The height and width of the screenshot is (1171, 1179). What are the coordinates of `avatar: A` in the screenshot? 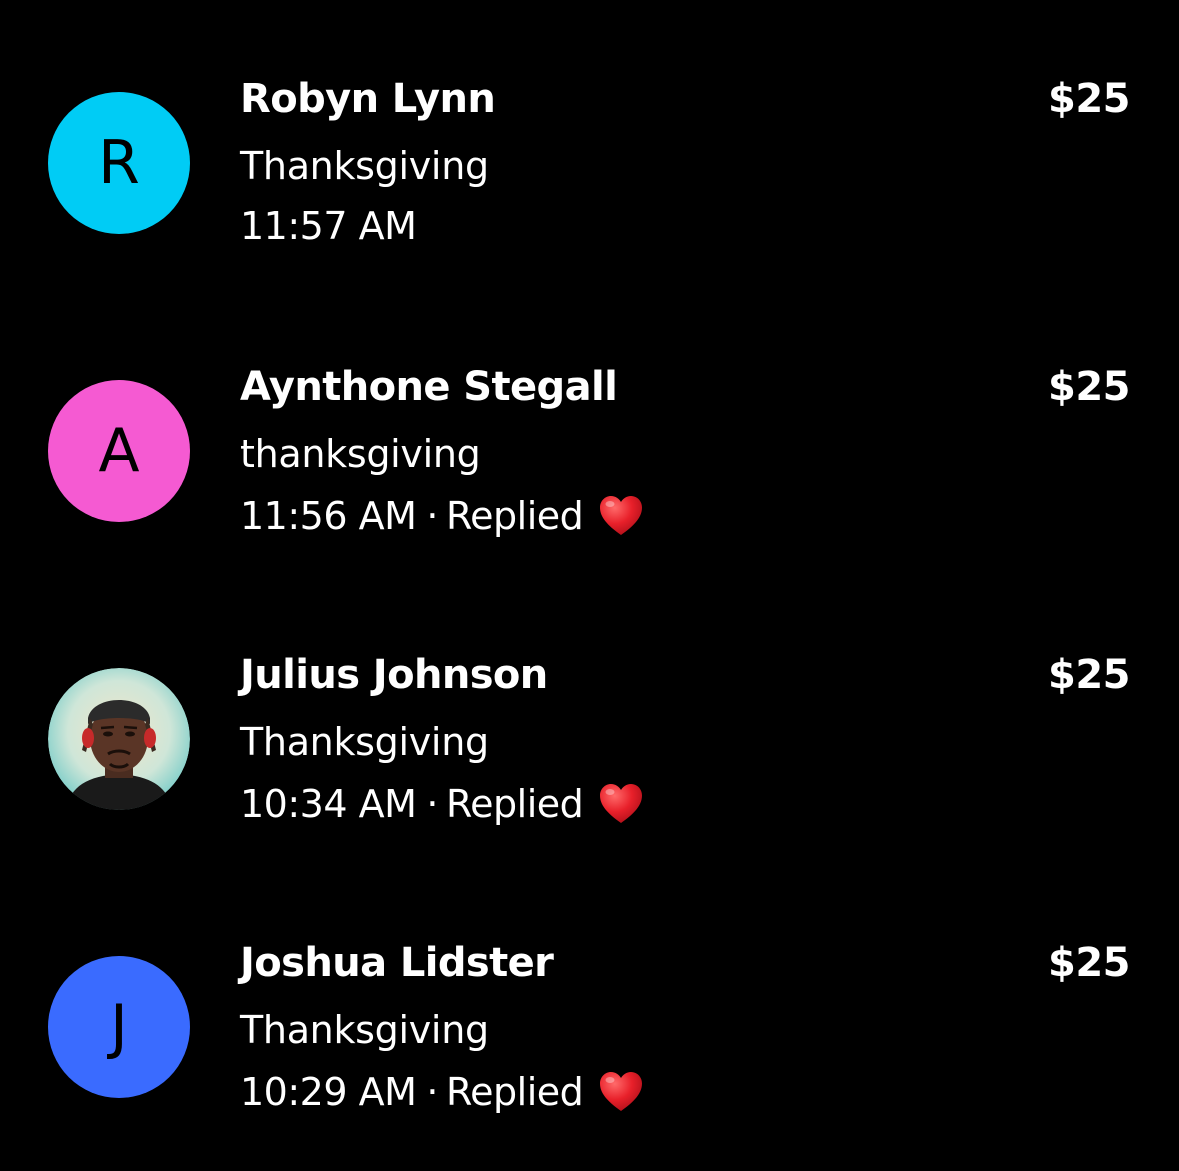 It's located at (119, 451).